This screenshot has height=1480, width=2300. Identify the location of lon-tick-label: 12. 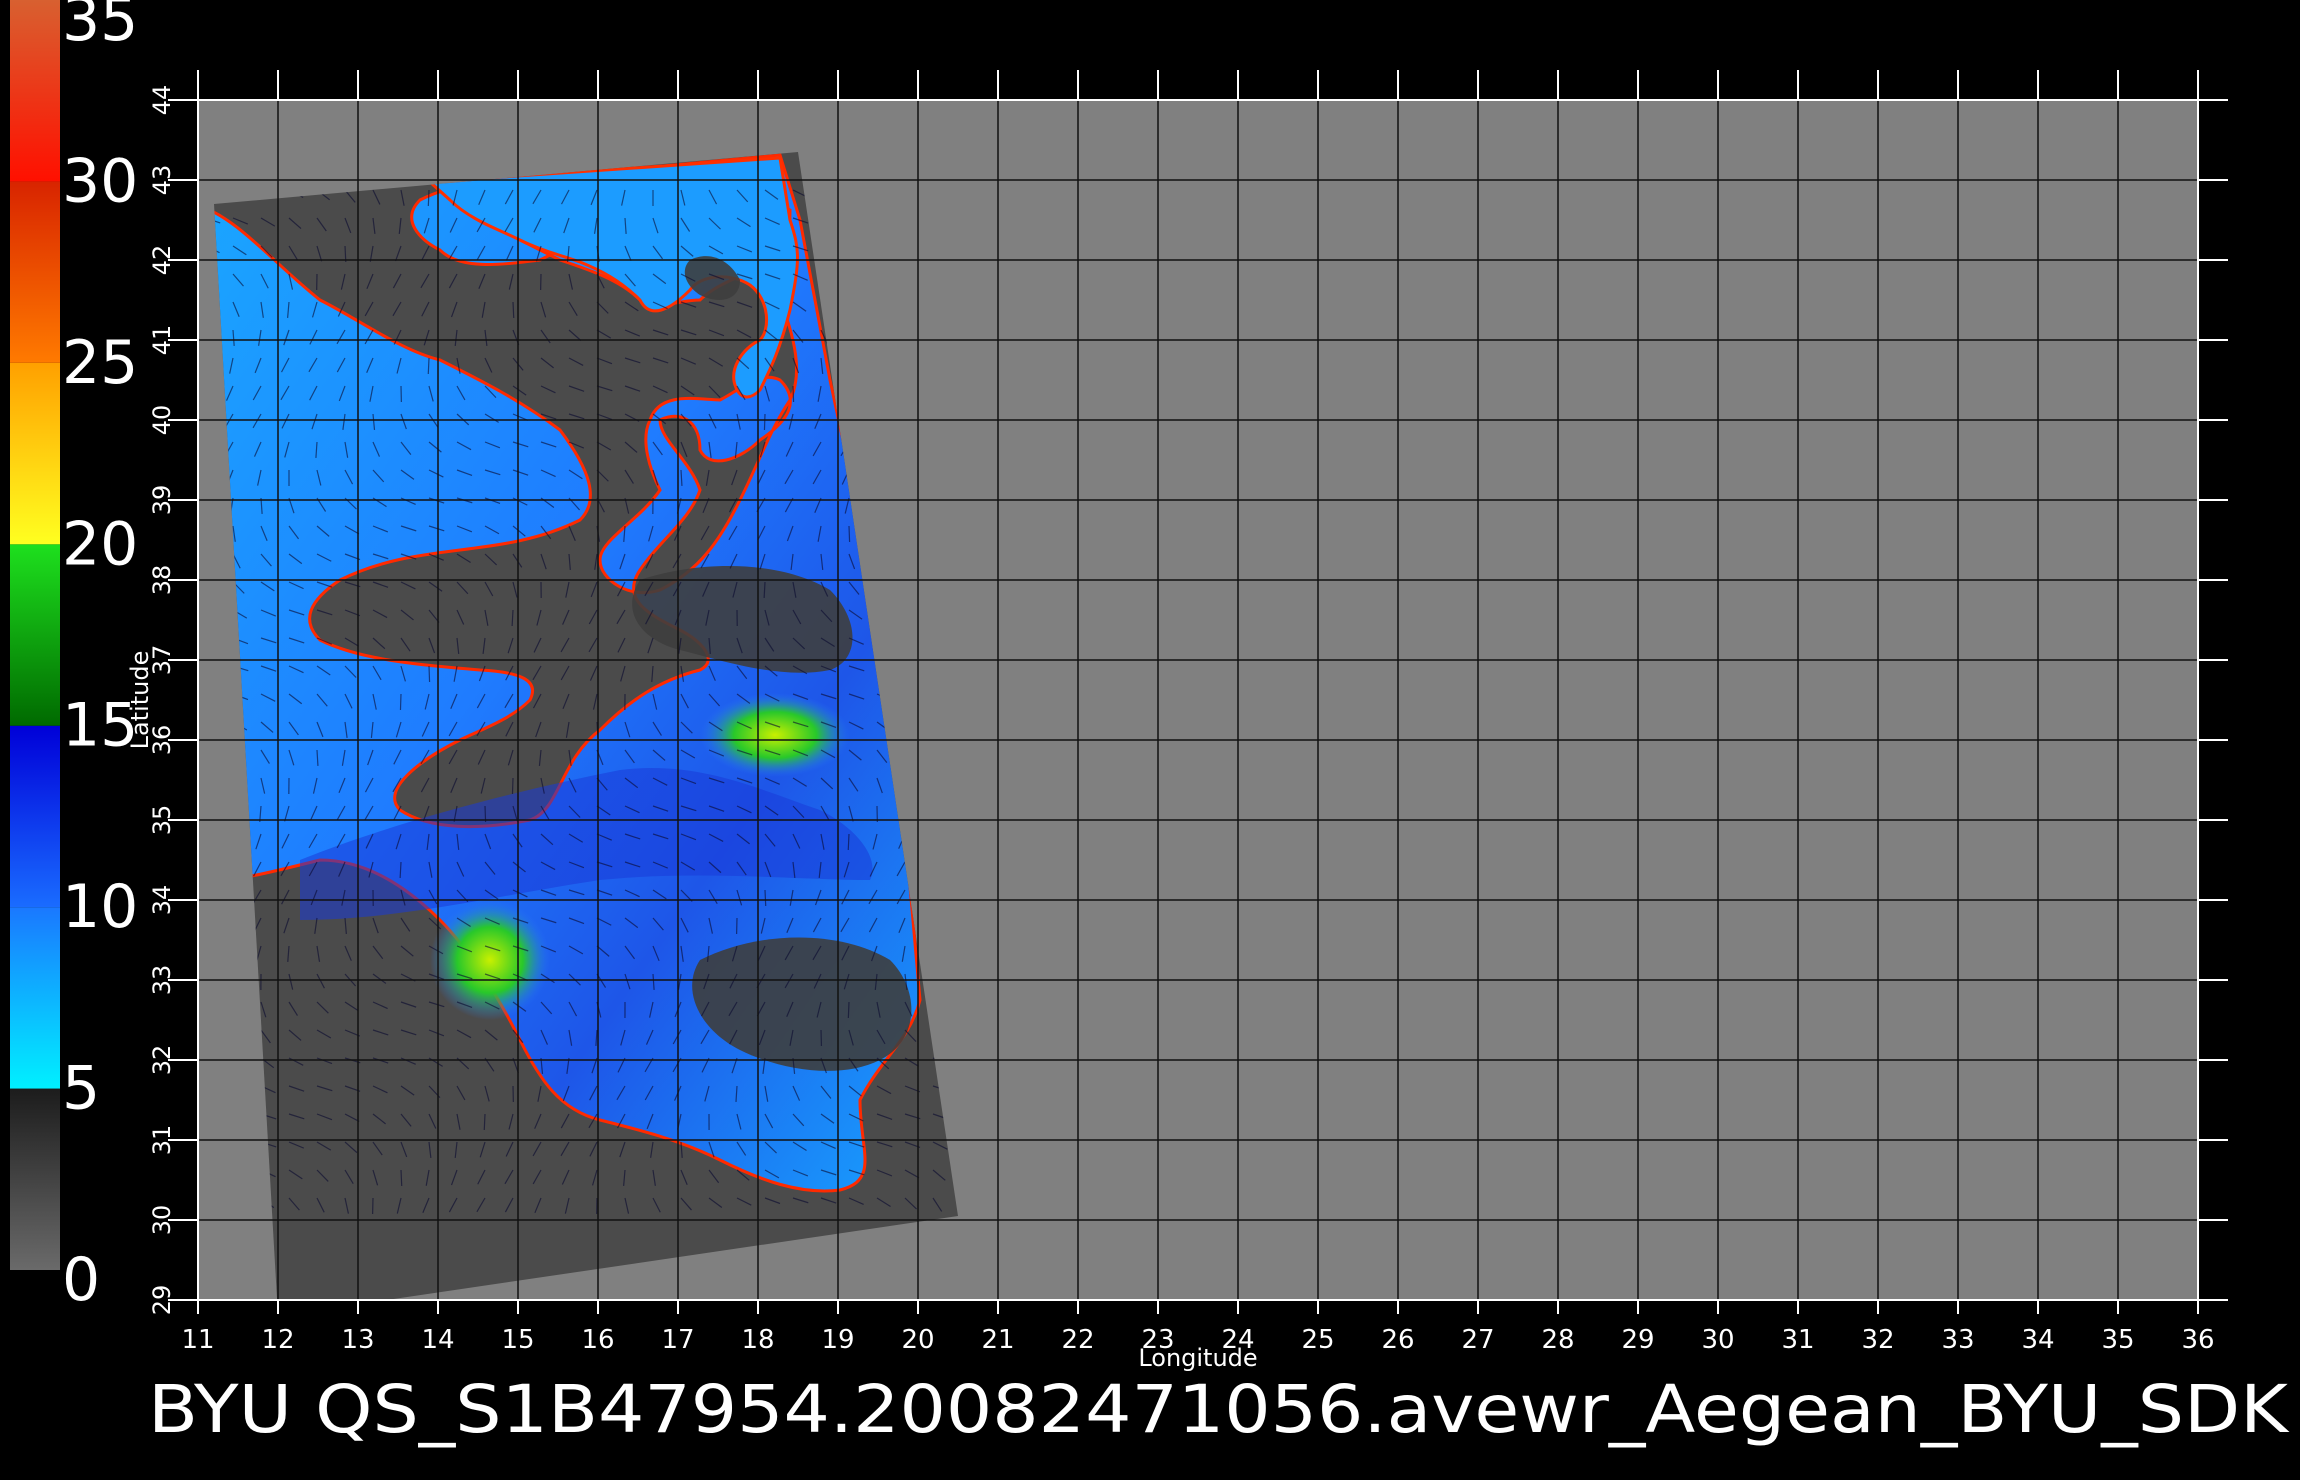
(277, 1340).